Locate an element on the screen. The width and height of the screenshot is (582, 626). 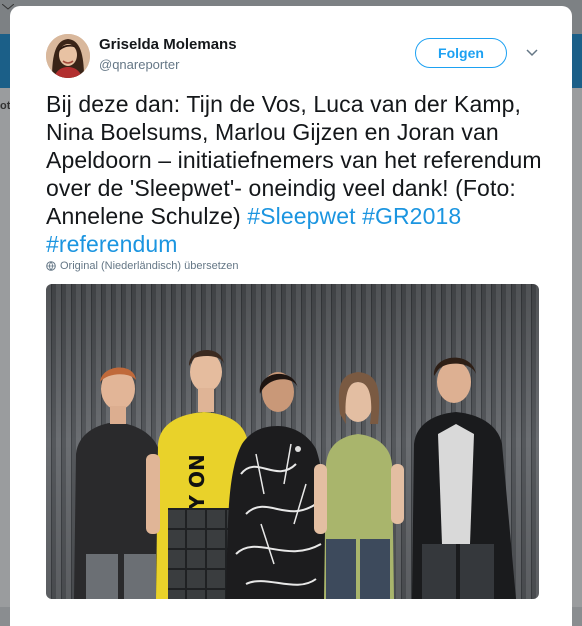
hashtag-link: #GR2018 is located at coordinates (411, 216).